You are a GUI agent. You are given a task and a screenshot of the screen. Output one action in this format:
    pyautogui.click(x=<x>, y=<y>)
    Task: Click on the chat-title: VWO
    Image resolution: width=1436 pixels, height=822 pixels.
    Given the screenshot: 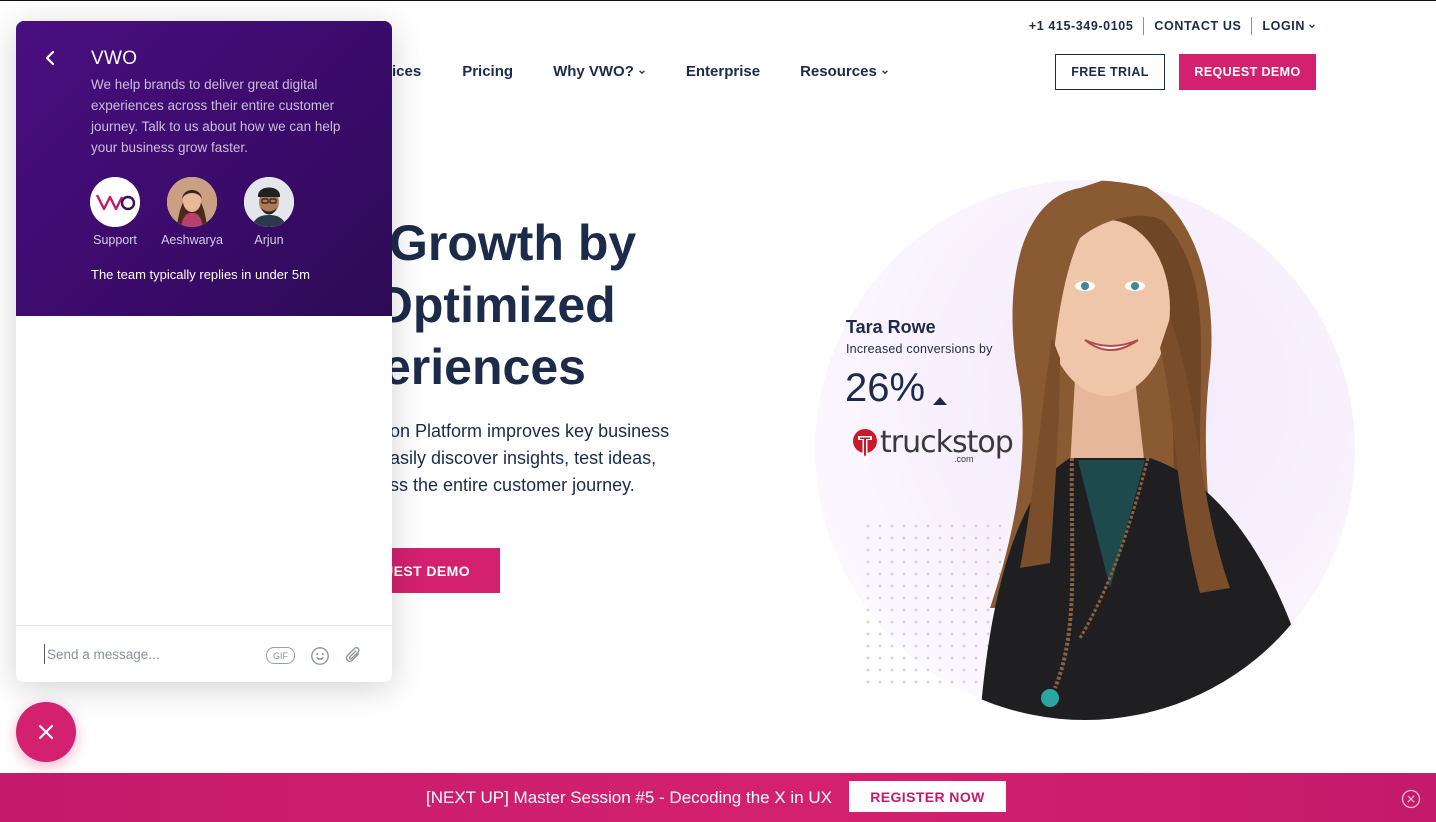 What is the action you would take?
    pyautogui.click(x=114, y=58)
    